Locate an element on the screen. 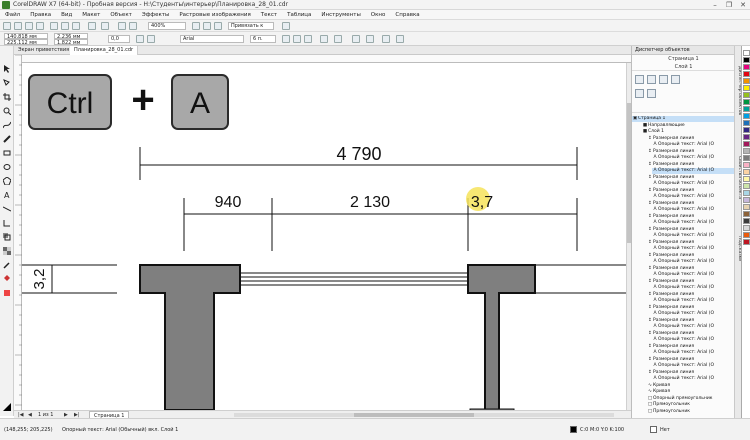 Image resolution: width=750 pixels, height=440 pixels. mirror-horizontal-icon is located at coordinates (140, 39).